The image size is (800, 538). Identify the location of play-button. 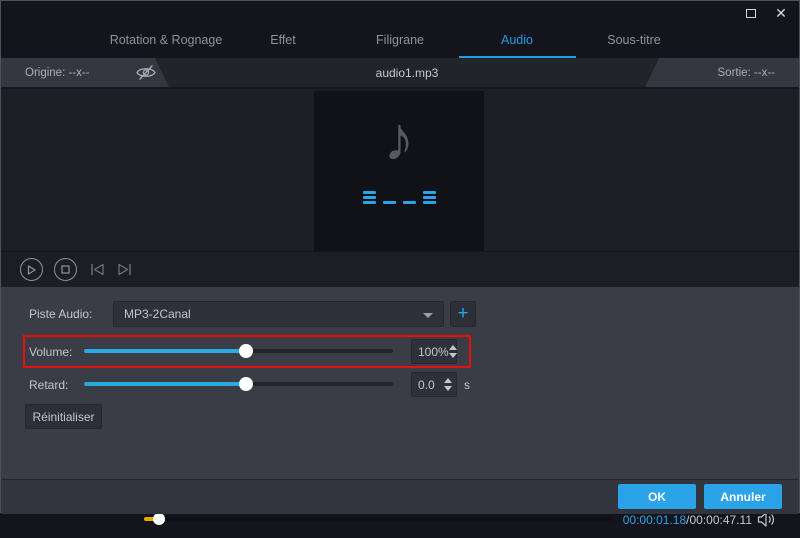
(31, 269).